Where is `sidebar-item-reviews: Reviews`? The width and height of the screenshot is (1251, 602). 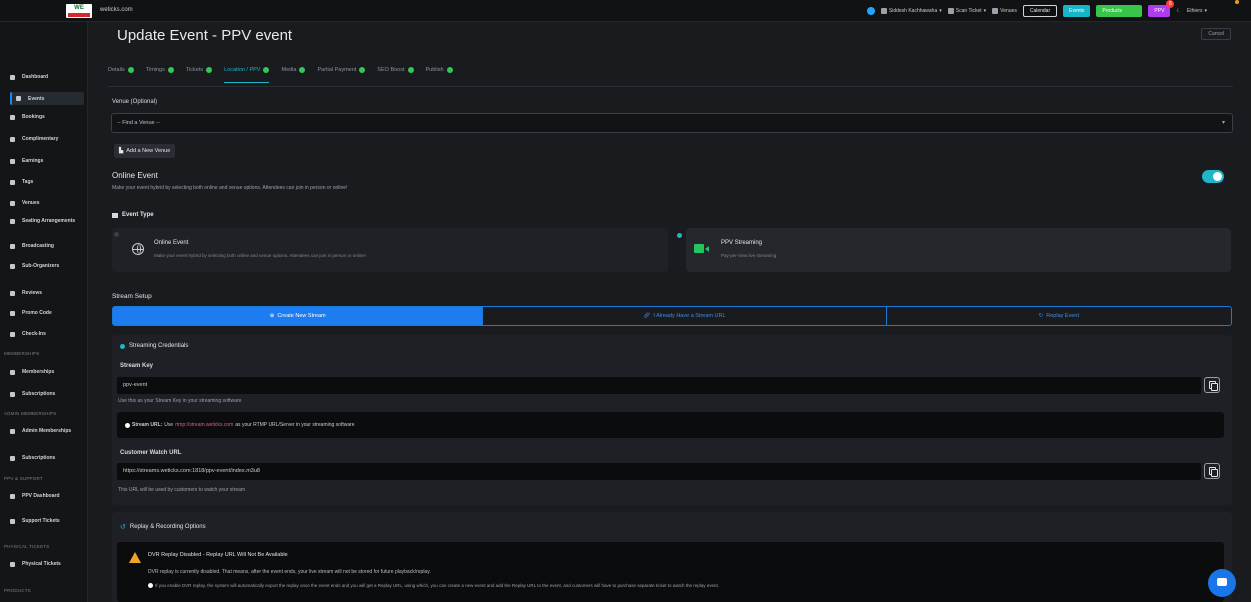 sidebar-item-reviews: Reviews is located at coordinates (47, 293).